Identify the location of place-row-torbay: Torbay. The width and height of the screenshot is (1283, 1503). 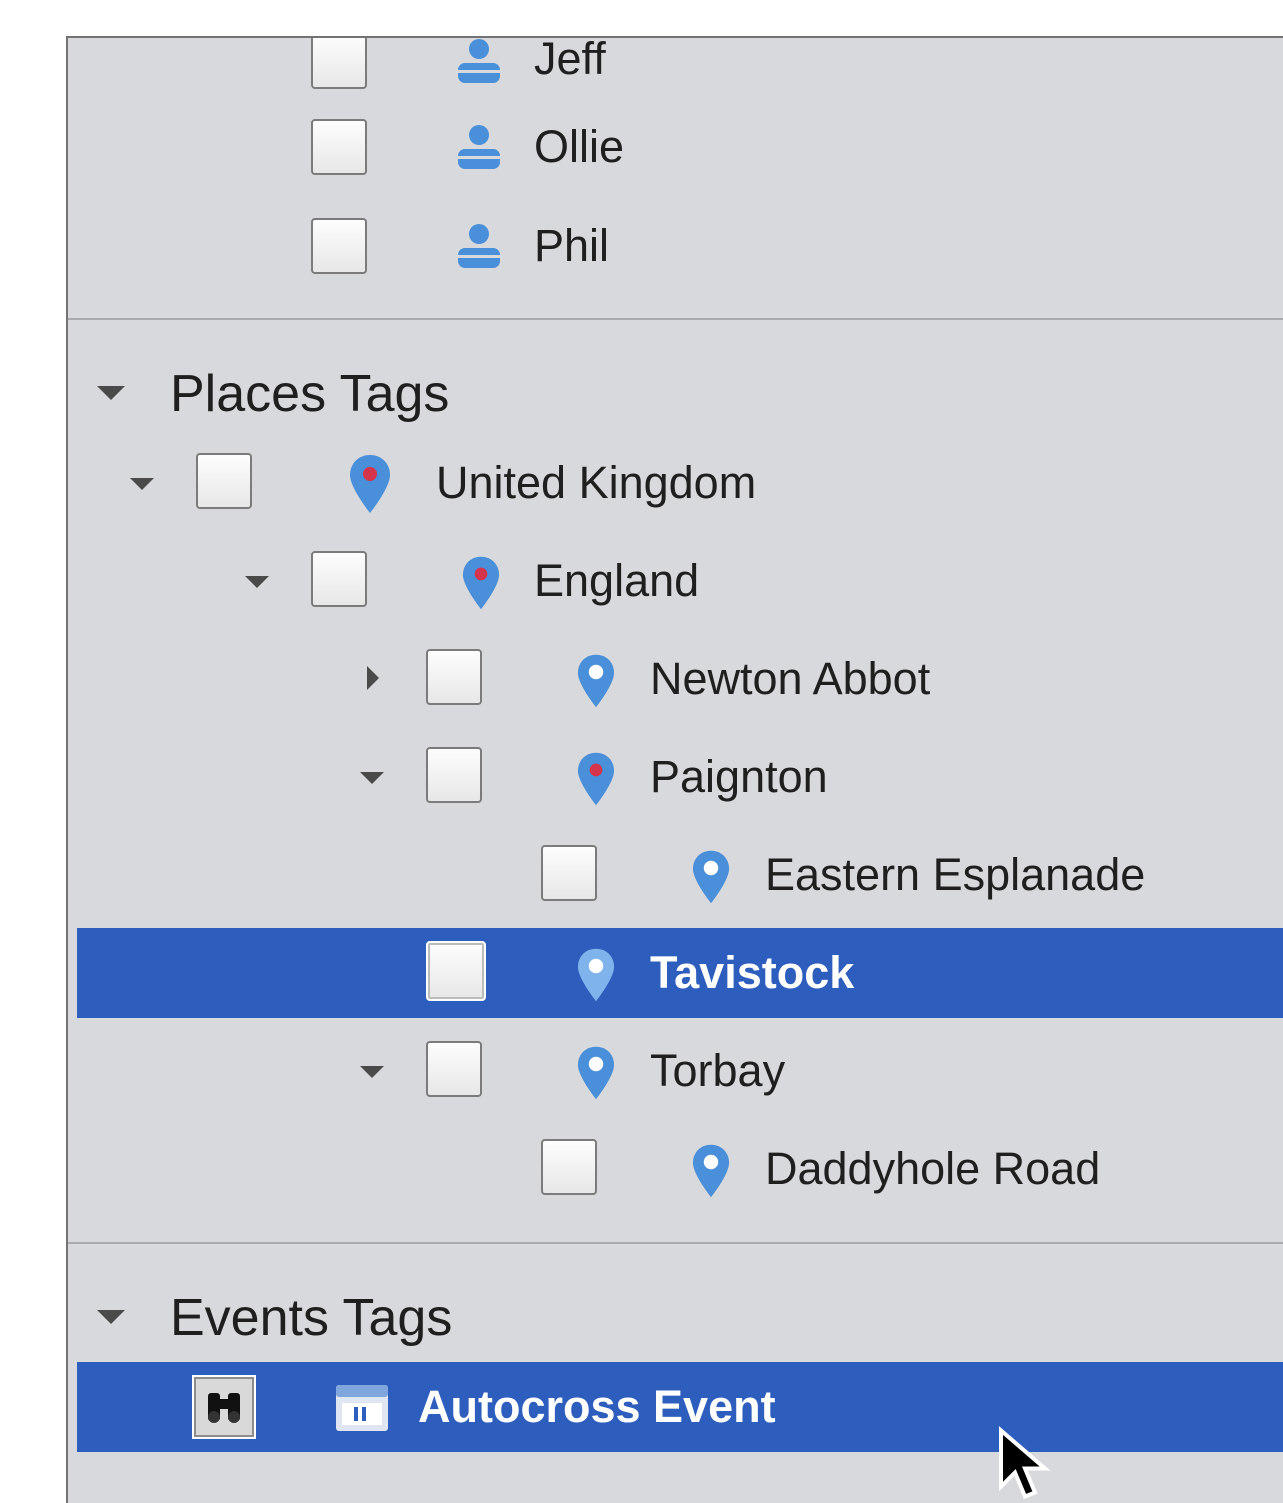
(675, 1071).